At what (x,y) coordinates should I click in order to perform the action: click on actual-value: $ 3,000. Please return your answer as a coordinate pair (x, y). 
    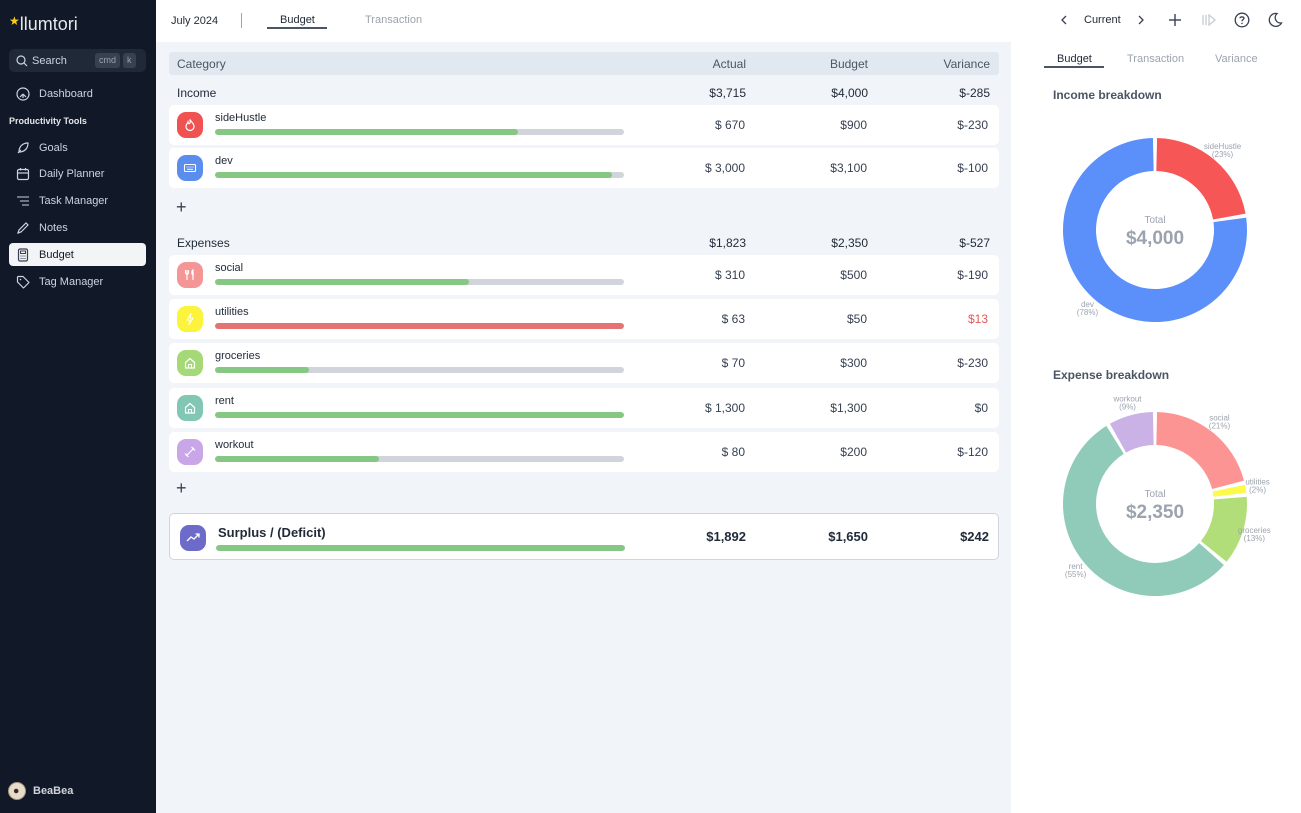
    Looking at the image, I should click on (697, 168).